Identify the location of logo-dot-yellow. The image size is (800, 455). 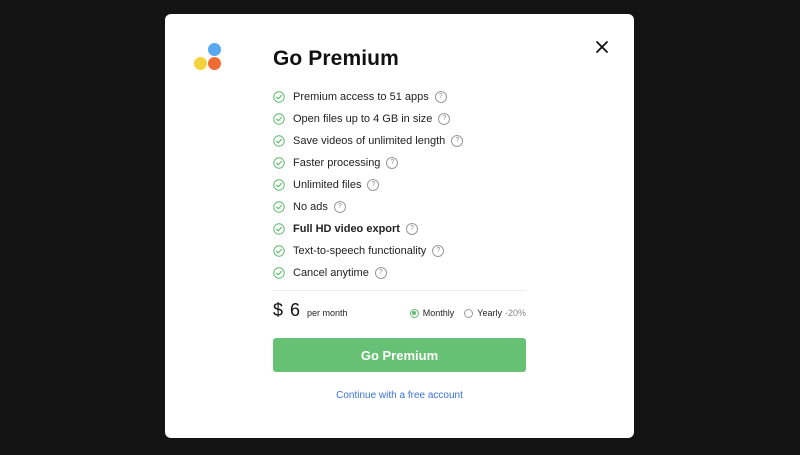
(200, 63).